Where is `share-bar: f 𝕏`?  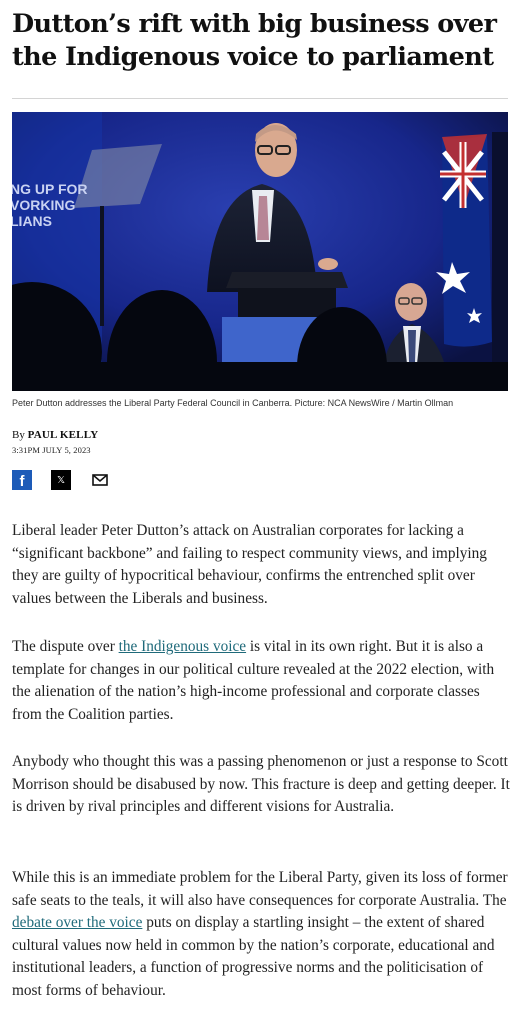
share-bar: f 𝕏 is located at coordinates (61, 480).